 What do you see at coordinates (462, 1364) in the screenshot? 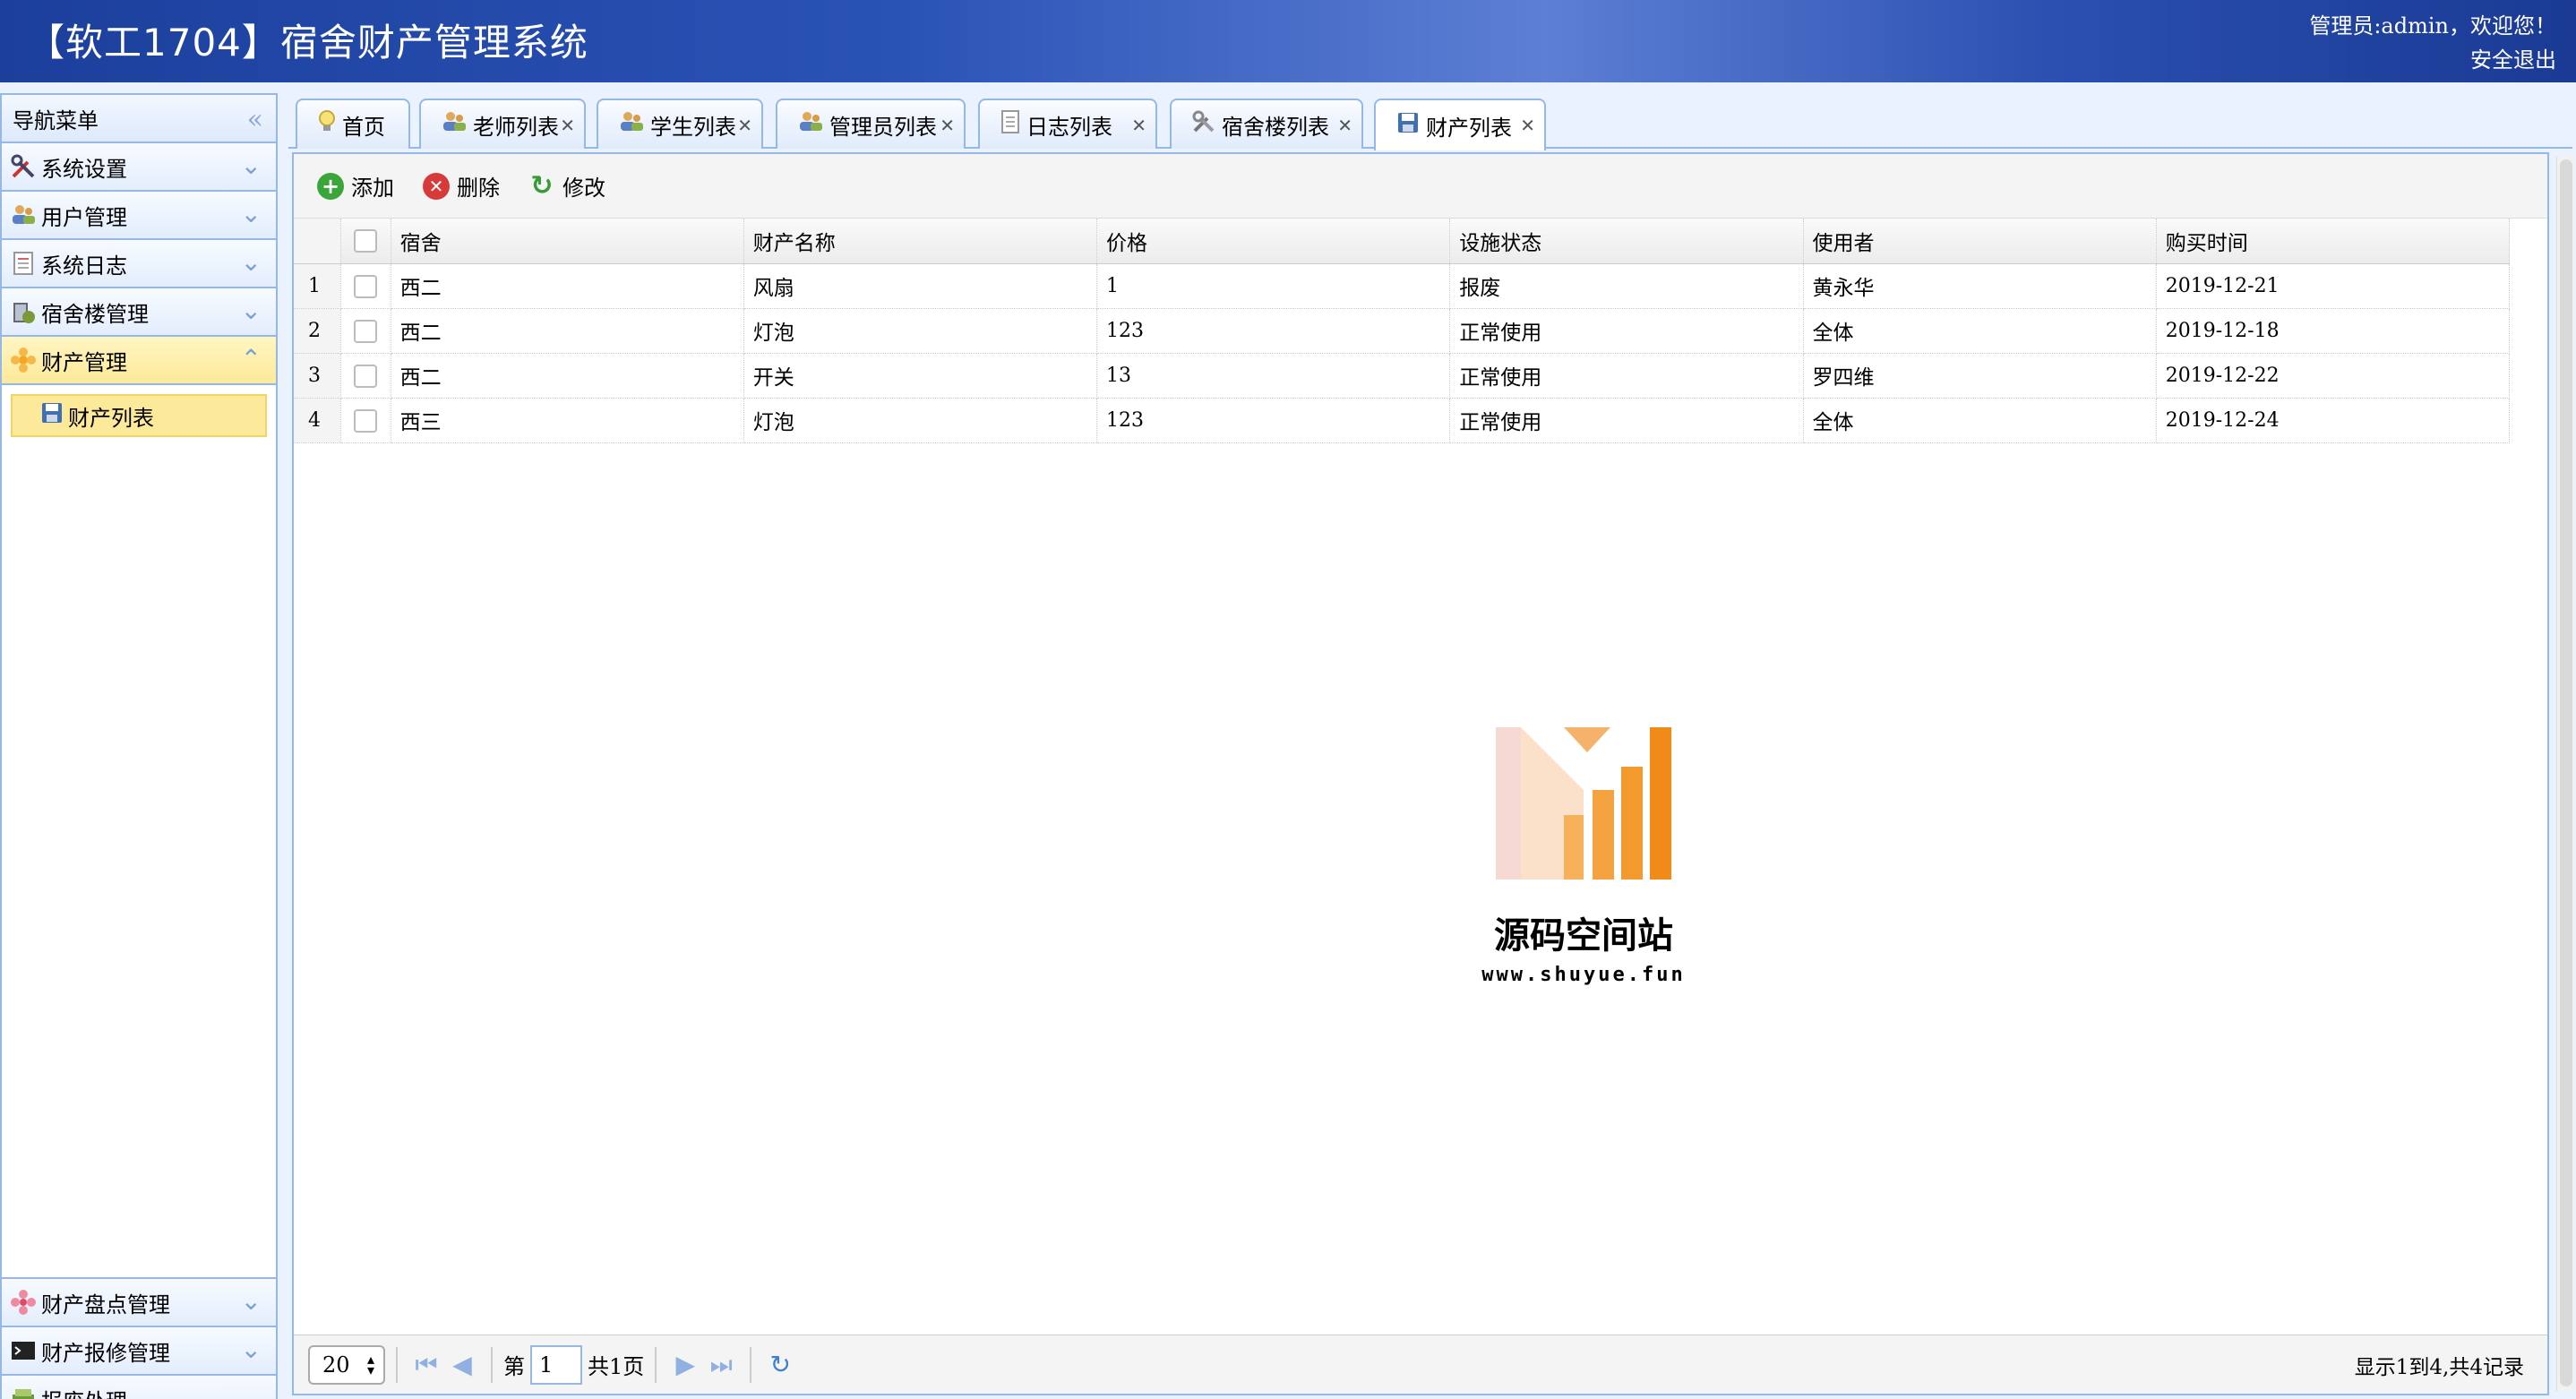
I see `prev-page-icon: ◀` at bounding box center [462, 1364].